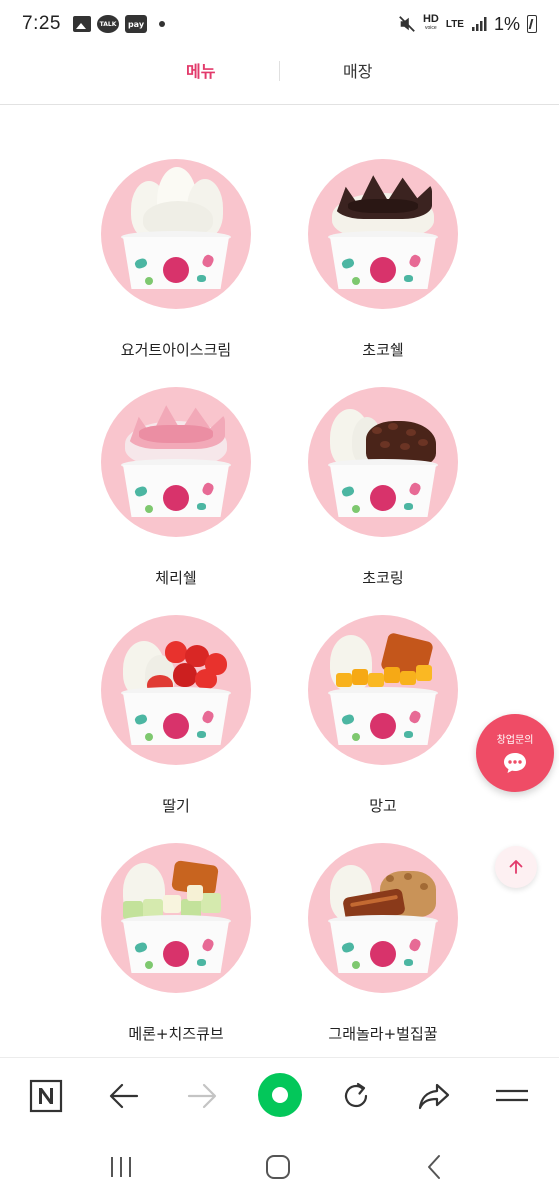  I want to click on naver-icon, so click(46, 1096).